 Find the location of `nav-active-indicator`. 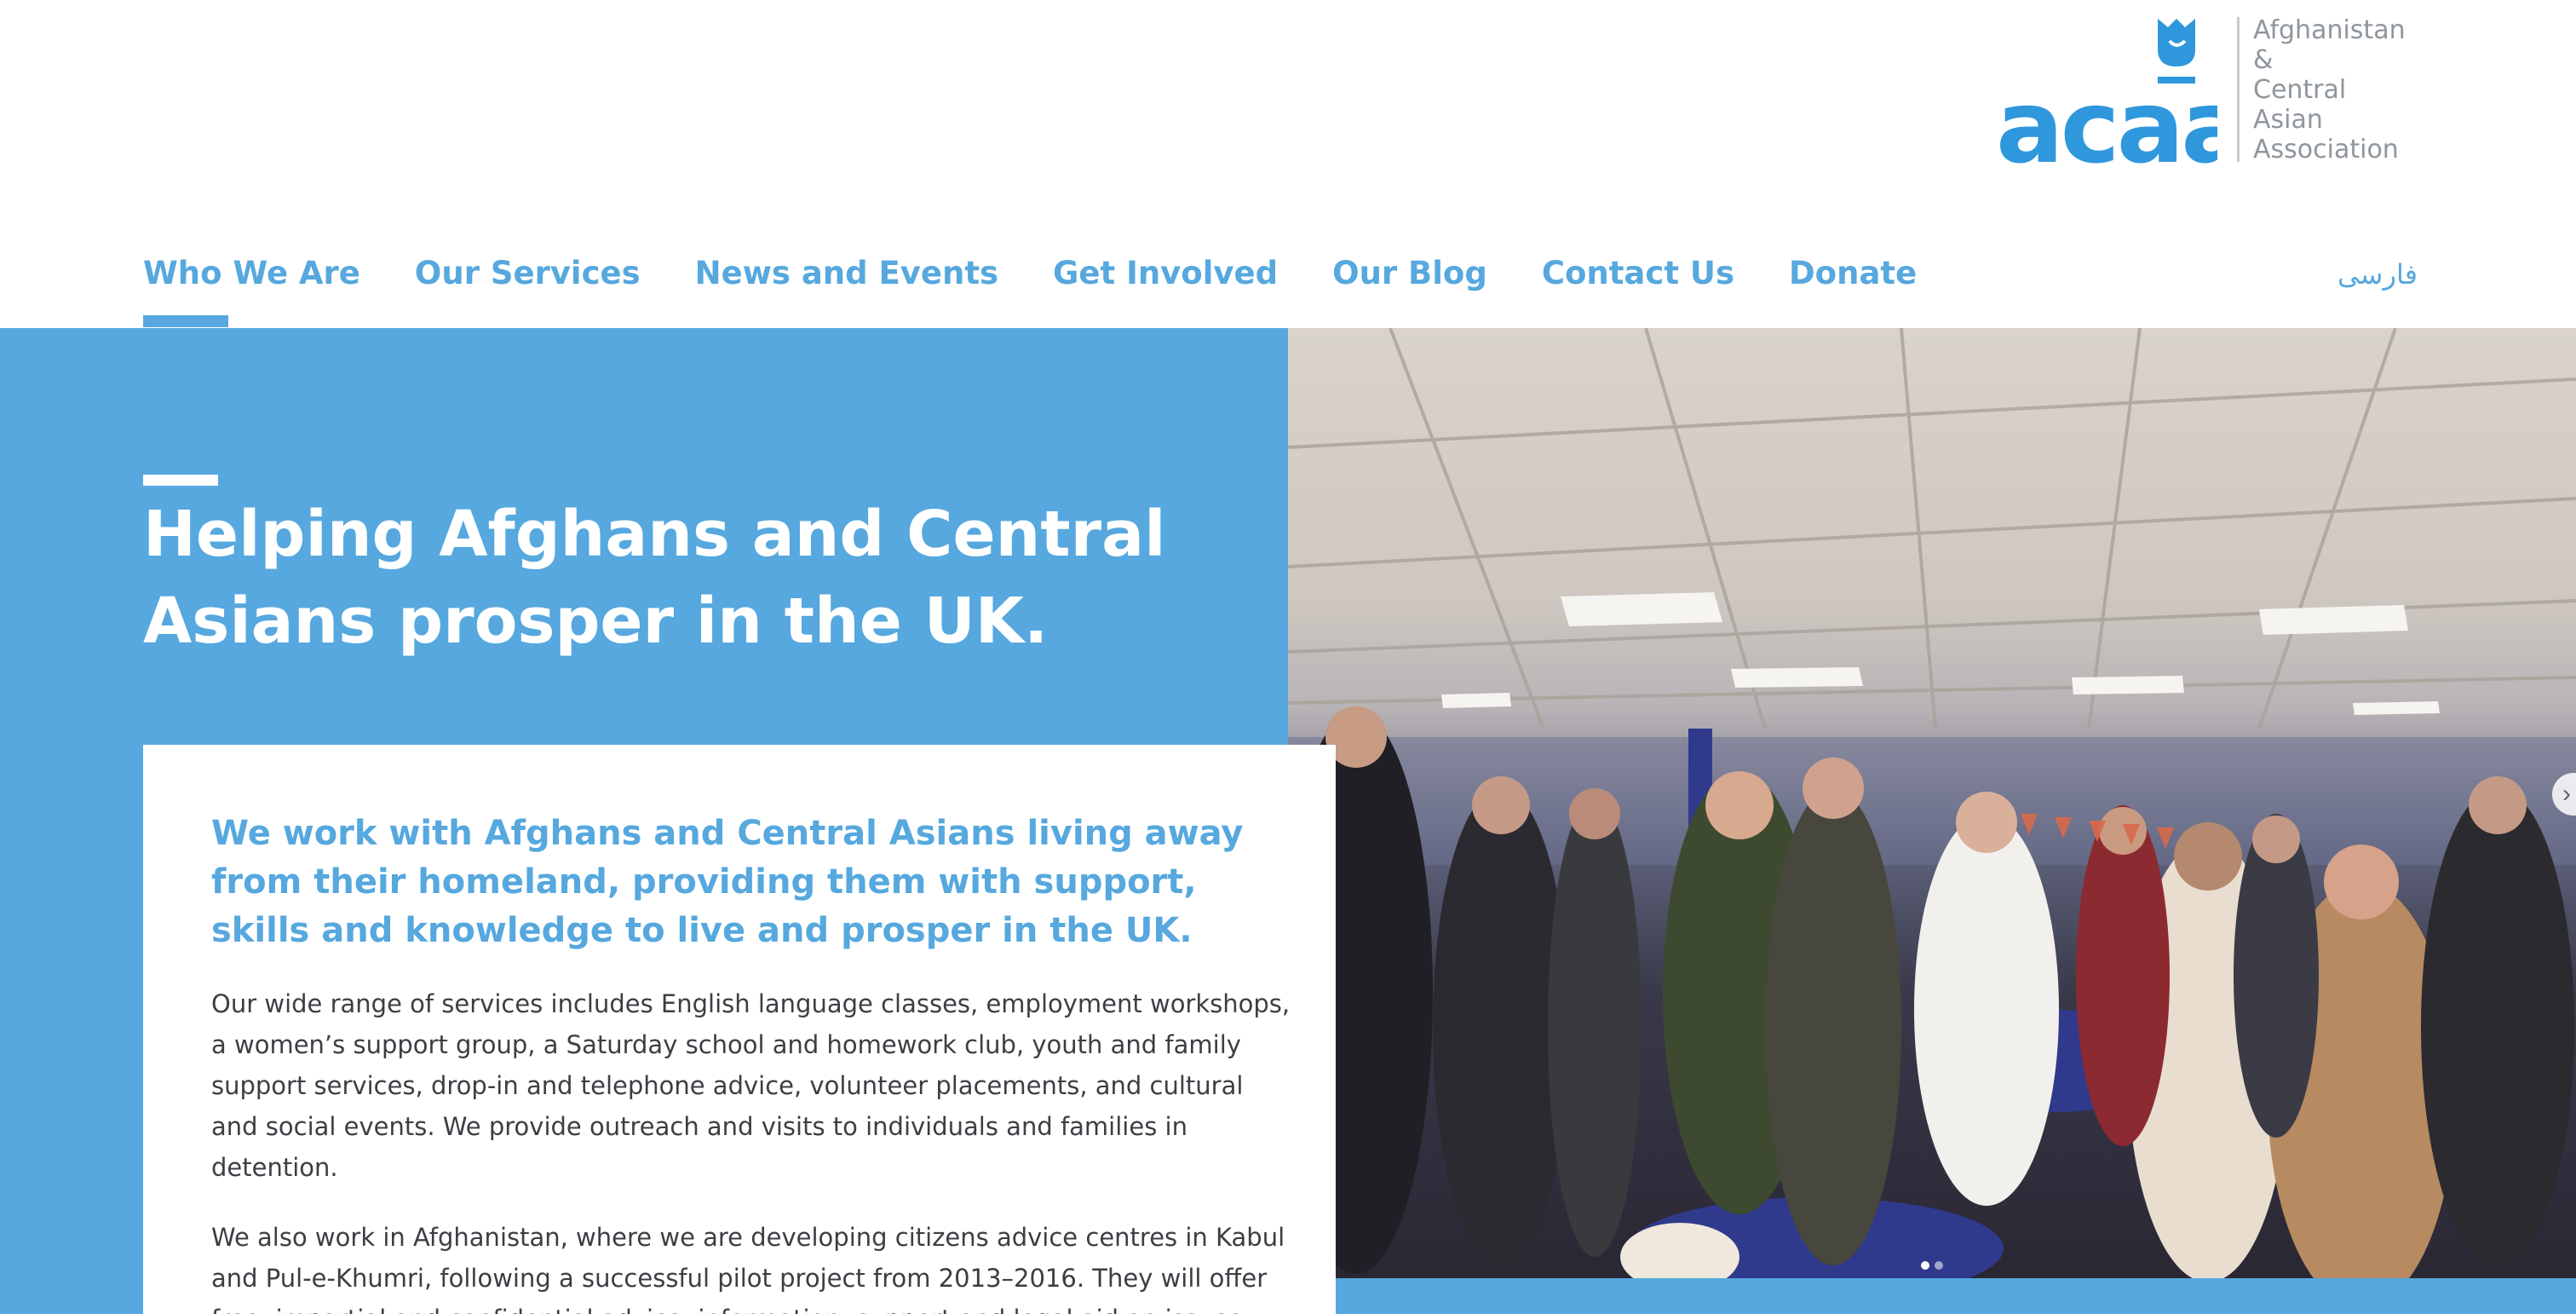

nav-active-indicator is located at coordinates (185, 321).